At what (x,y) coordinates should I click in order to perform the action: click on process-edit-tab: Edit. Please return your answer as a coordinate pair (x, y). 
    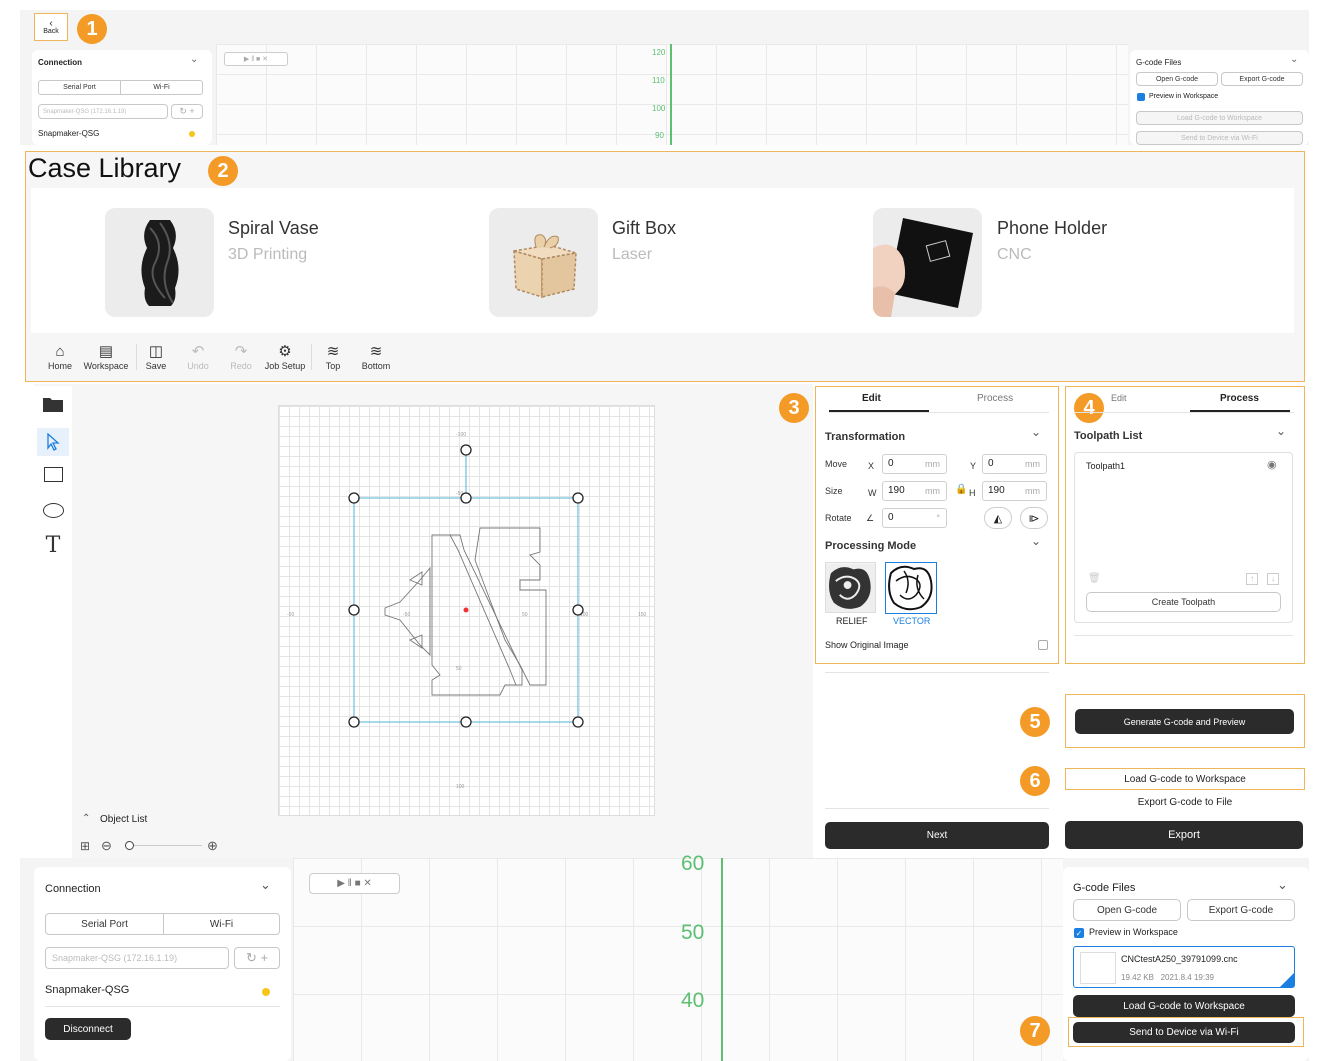
    Looking at the image, I should click on (1119, 398).